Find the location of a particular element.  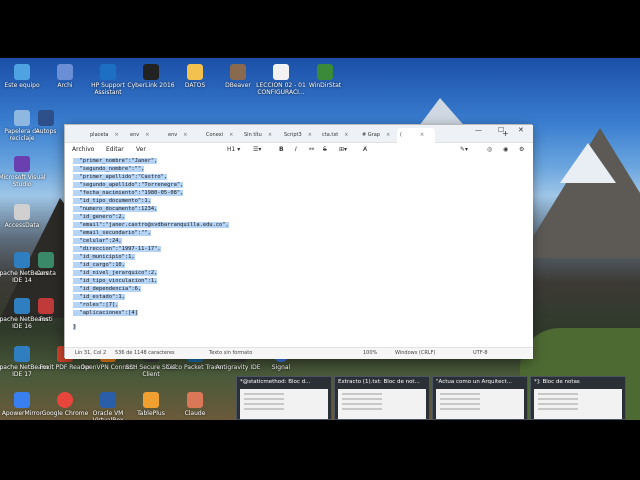

minimize-button: — is located at coordinates (478, 130).